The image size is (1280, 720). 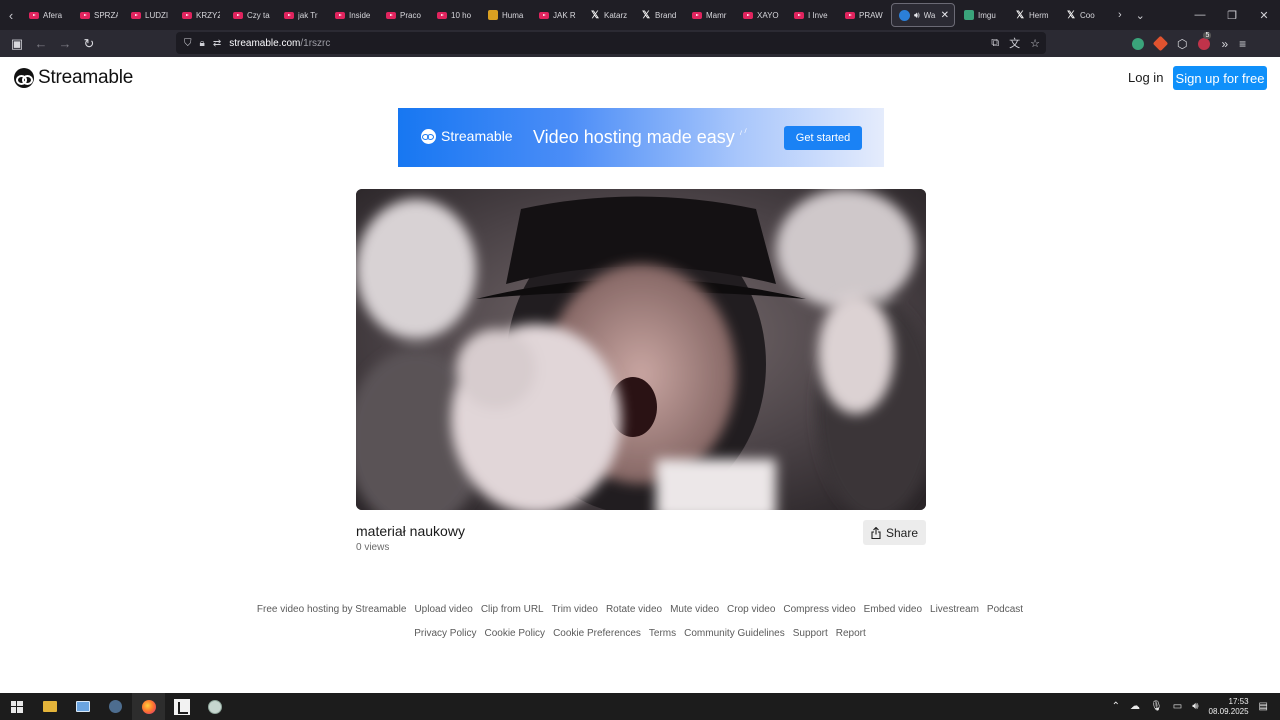 What do you see at coordinates (1182, 44) in the screenshot?
I see `extensions-puzzle-icon: ⬡` at bounding box center [1182, 44].